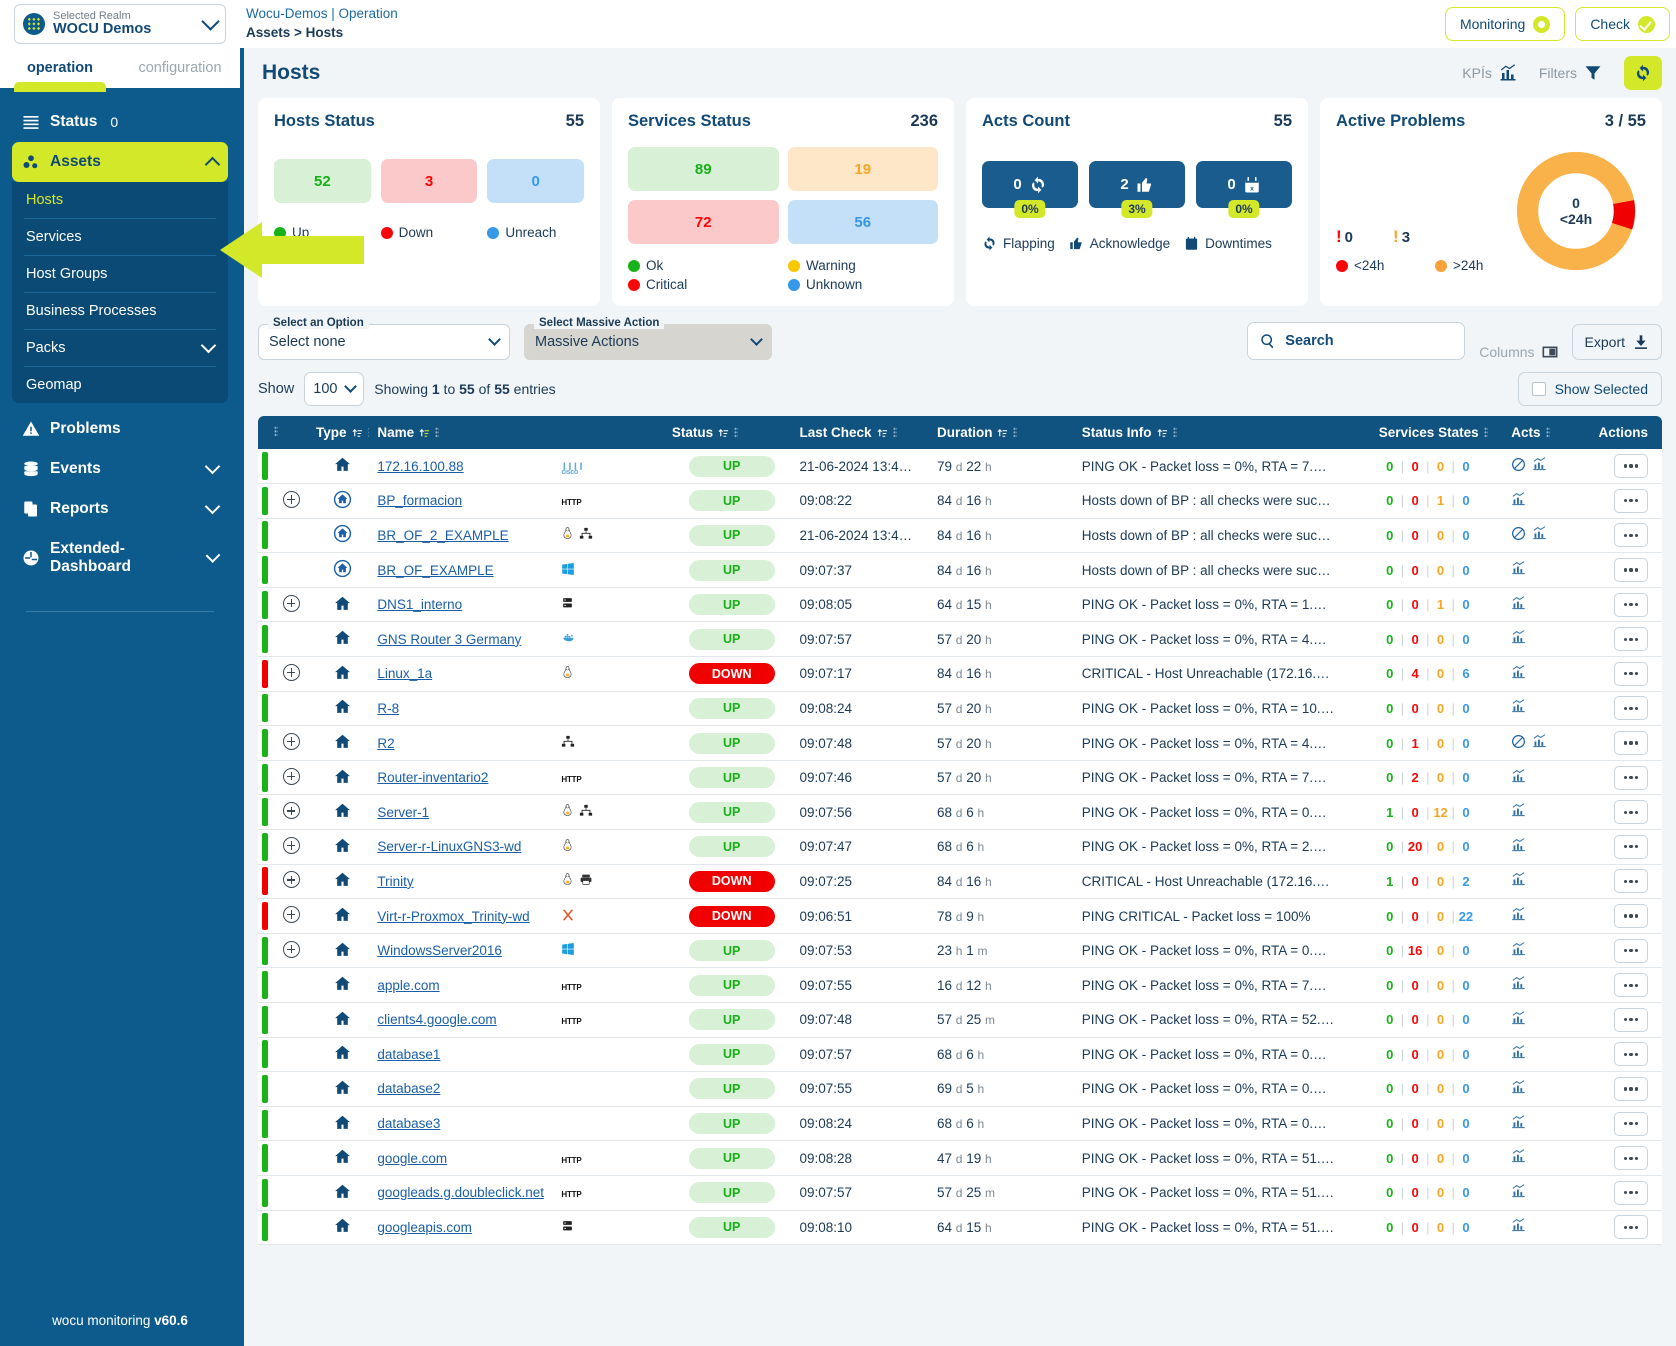  I want to click on grip-icon, so click(736, 432).